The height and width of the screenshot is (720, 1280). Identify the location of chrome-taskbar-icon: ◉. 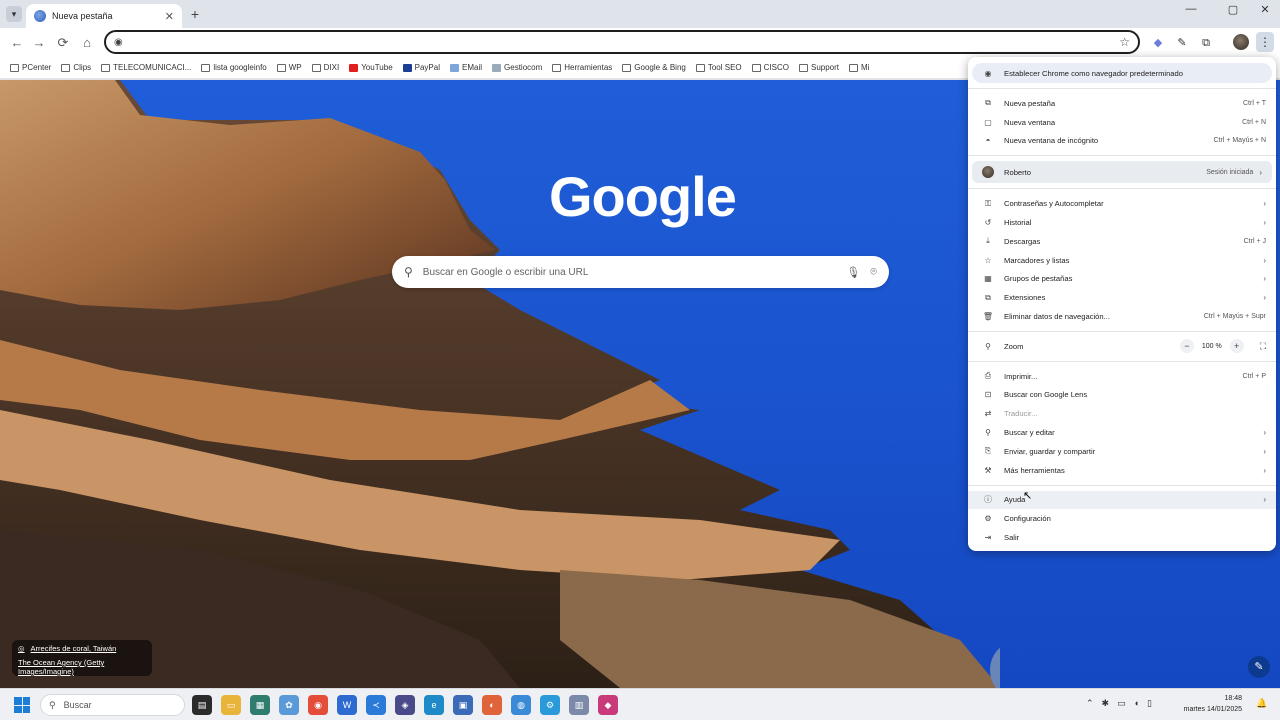
(318, 705).